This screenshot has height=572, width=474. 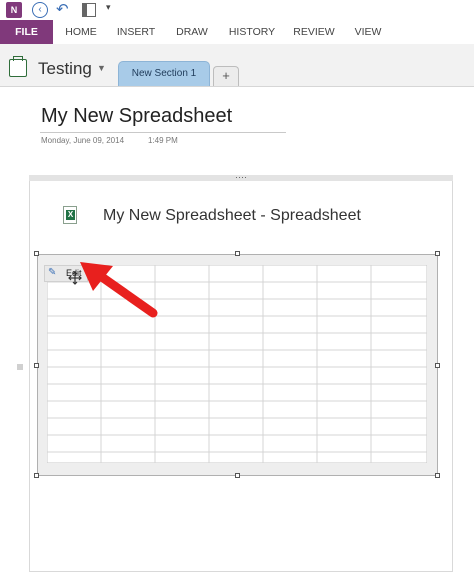 I want to click on resize-handle-top-right, so click(x=437, y=253).